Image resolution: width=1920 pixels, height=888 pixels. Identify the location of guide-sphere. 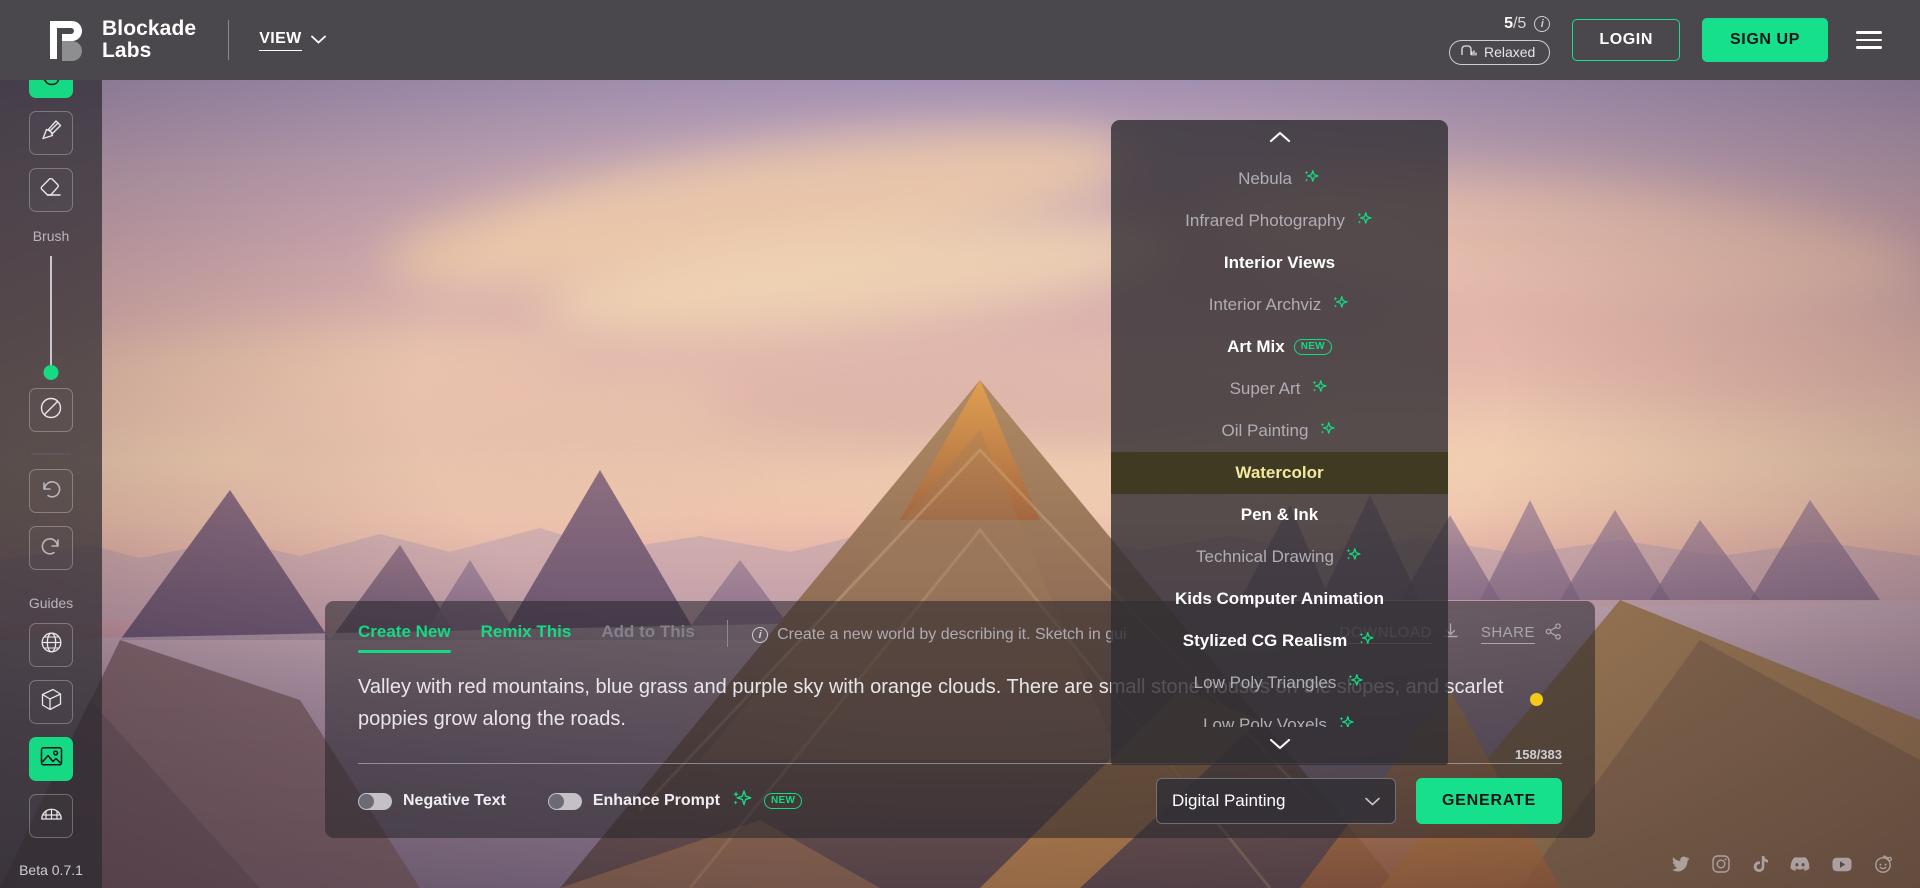
(51, 645).